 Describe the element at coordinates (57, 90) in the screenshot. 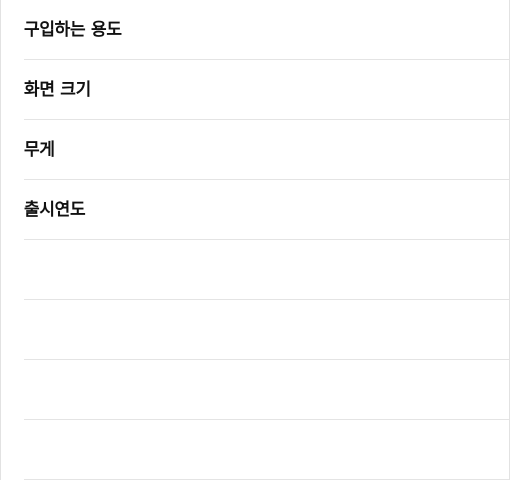

I see `filter-item-label: 화면 크기` at that location.